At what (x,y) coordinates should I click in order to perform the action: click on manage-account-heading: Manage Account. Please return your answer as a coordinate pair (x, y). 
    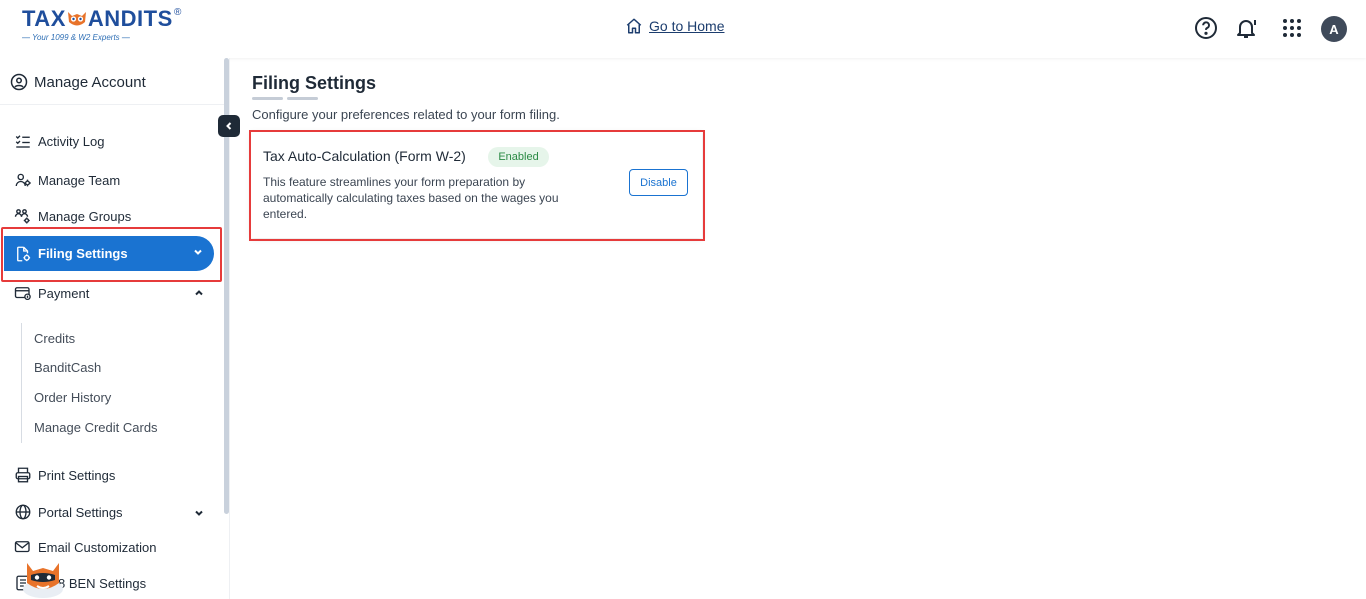
    Looking at the image, I should click on (78, 82).